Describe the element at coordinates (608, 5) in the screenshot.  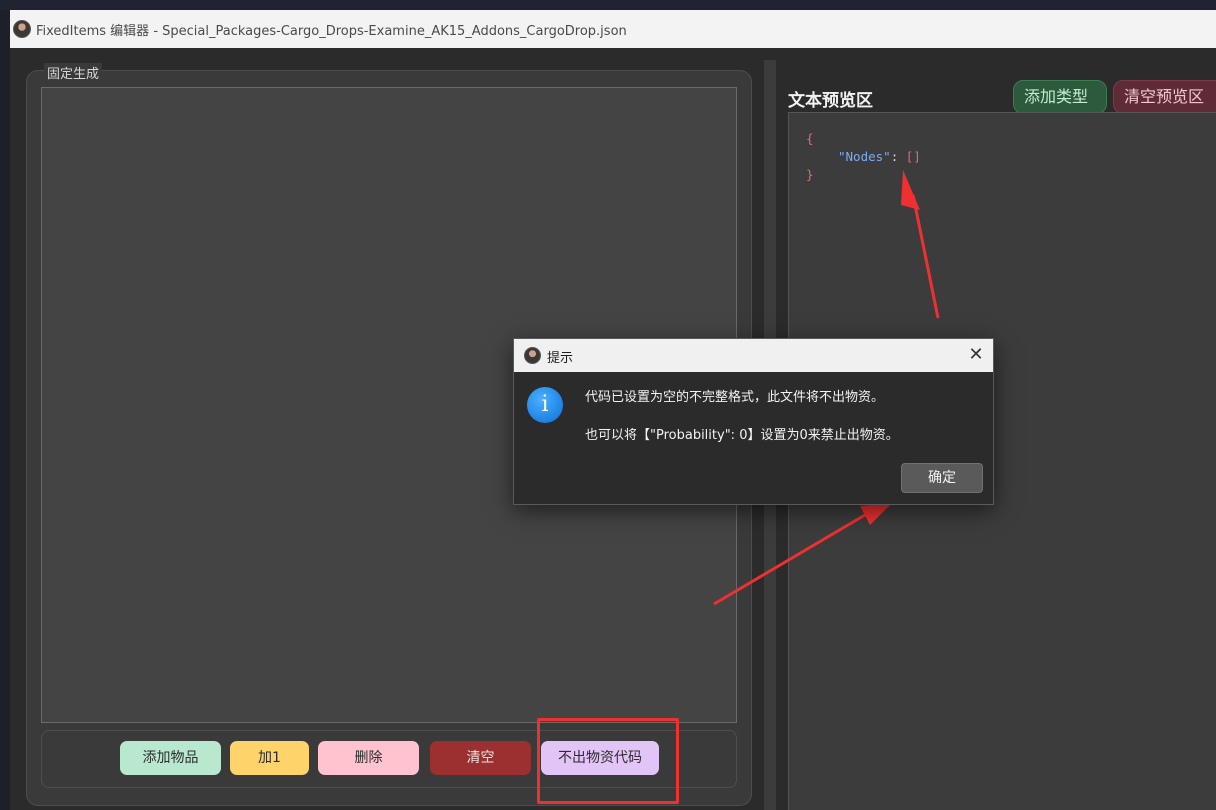
I see `desktop-background-top` at that location.